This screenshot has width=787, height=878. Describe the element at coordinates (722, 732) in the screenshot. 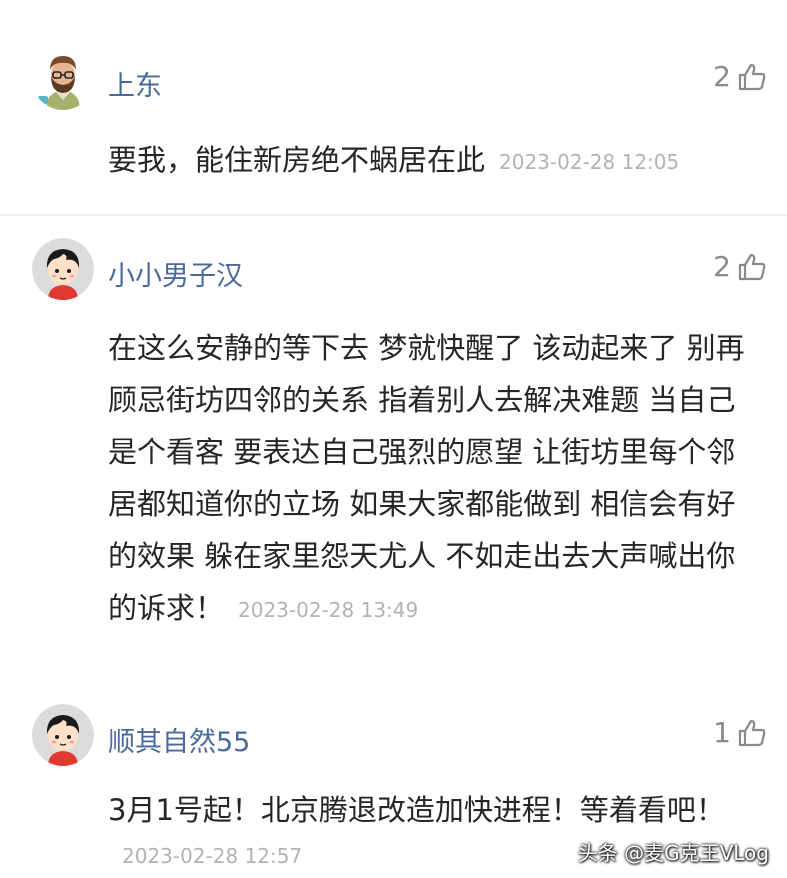

I see `like-count: 1` at that location.